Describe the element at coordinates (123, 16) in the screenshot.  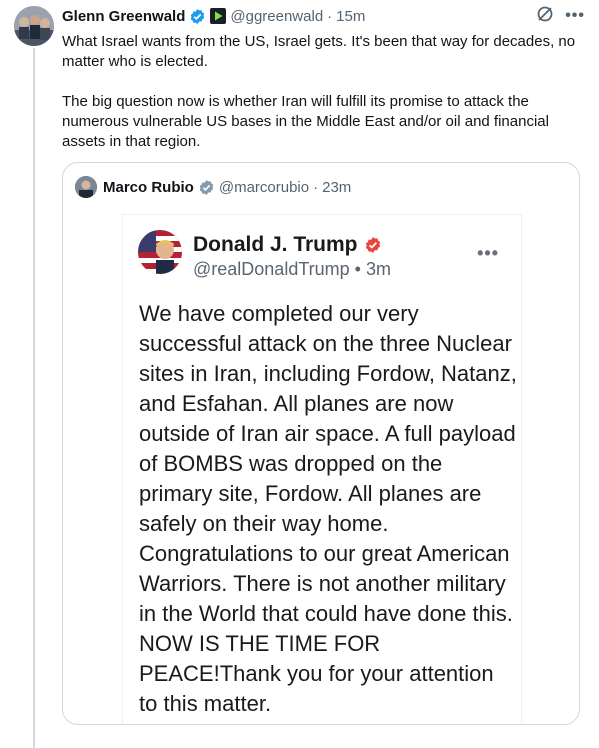
I see `author-display-name: Glenn Greenwald` at that location.